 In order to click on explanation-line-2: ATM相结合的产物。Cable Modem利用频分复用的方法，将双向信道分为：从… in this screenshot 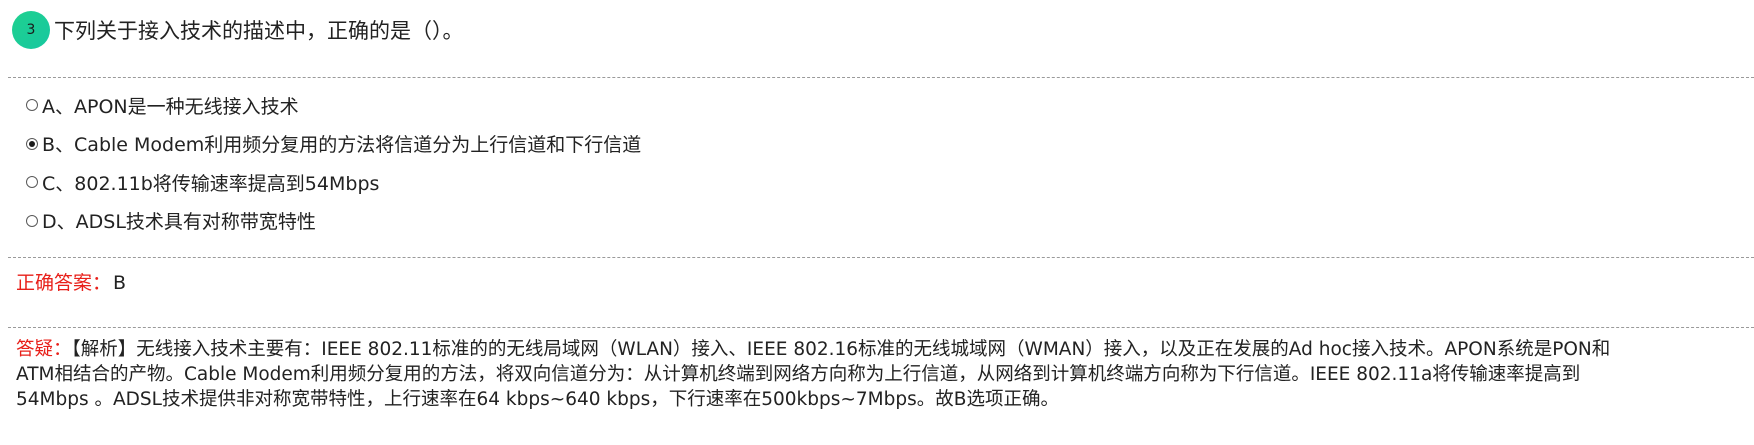, I will do `click(798, 374)`.